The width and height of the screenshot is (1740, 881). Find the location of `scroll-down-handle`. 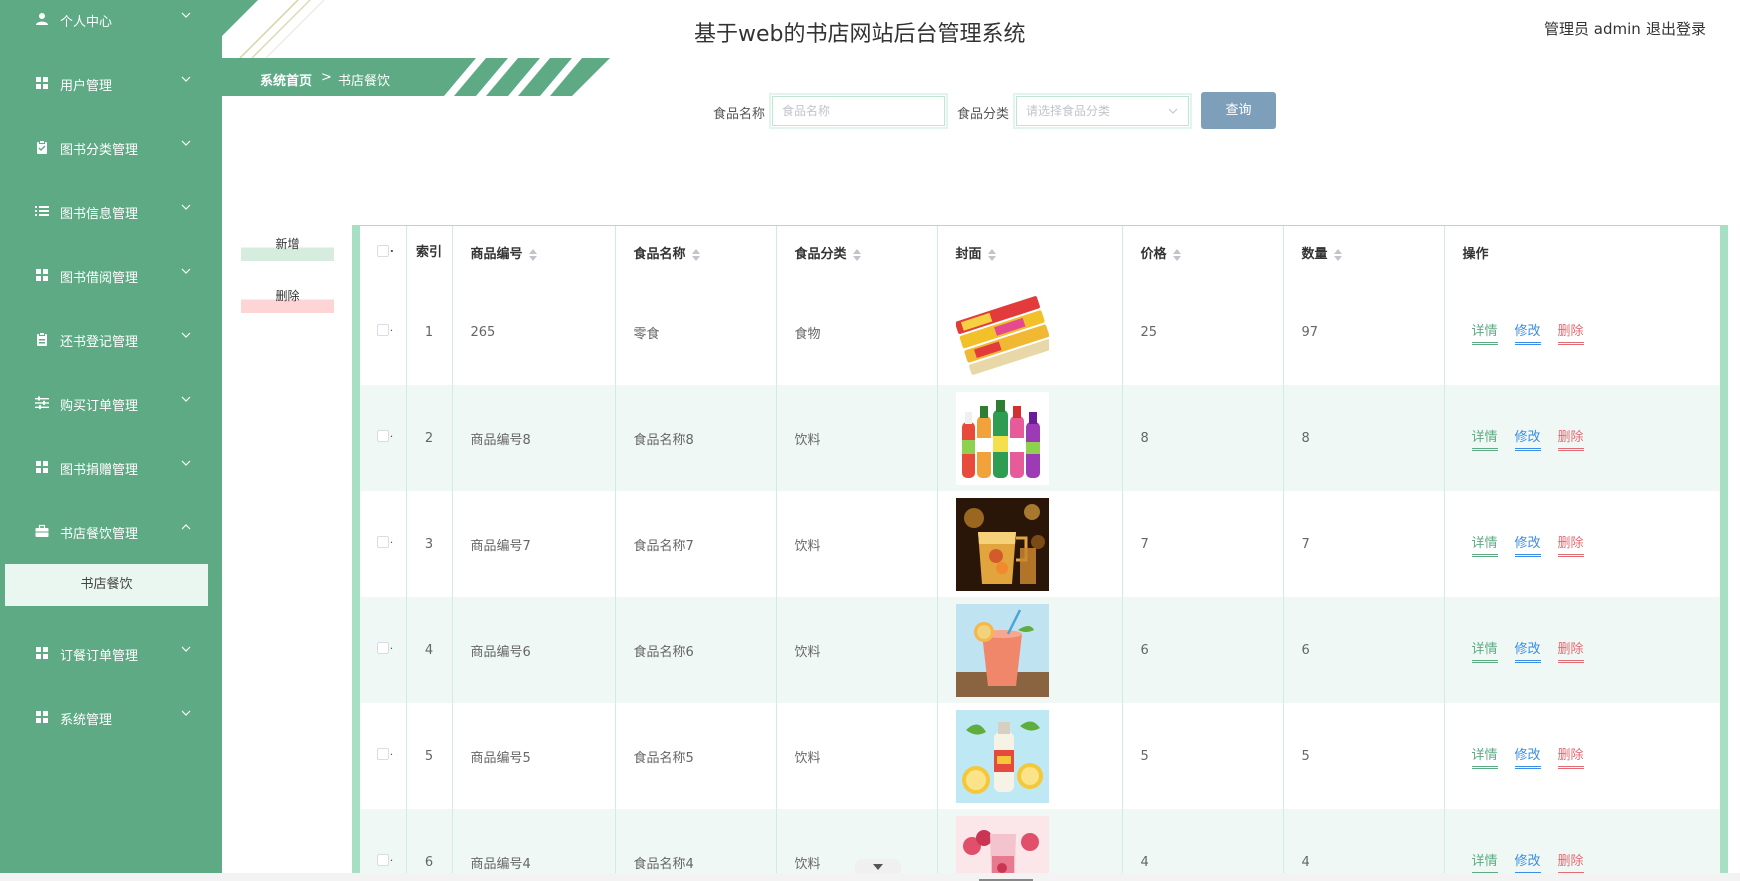

scroll-down-handle is located at coordinates (878, 866).